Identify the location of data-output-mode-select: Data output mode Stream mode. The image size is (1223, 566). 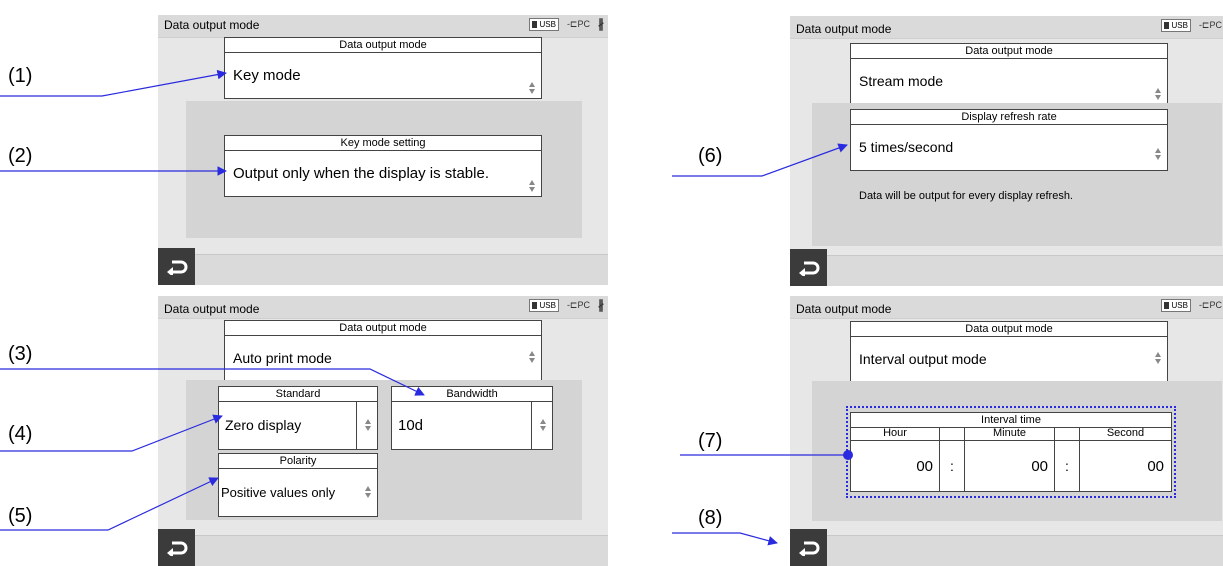
(1009, 74).